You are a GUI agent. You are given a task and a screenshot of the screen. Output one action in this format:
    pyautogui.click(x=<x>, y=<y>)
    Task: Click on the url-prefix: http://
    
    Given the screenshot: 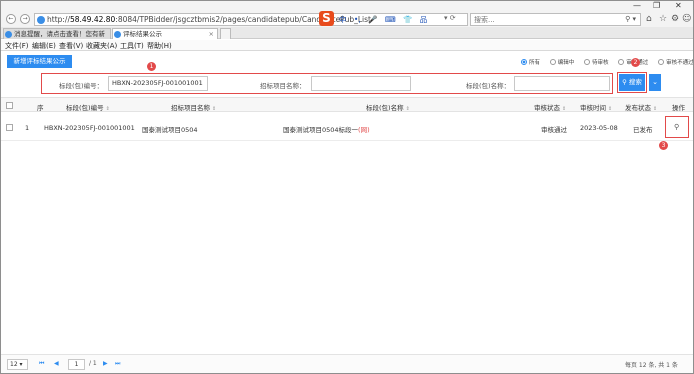 What is the action you would take?
    pyautogui.click(x=58, y=19)
    